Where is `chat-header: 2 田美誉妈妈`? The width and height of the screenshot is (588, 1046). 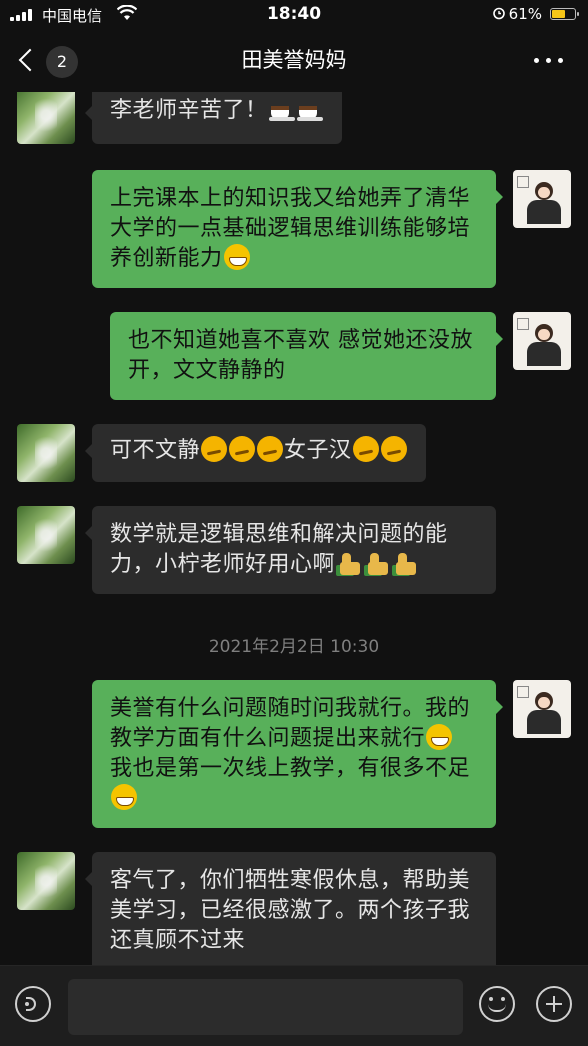 chat-header: 2 田美誉妈妈 is located at coordinates (294, 61).